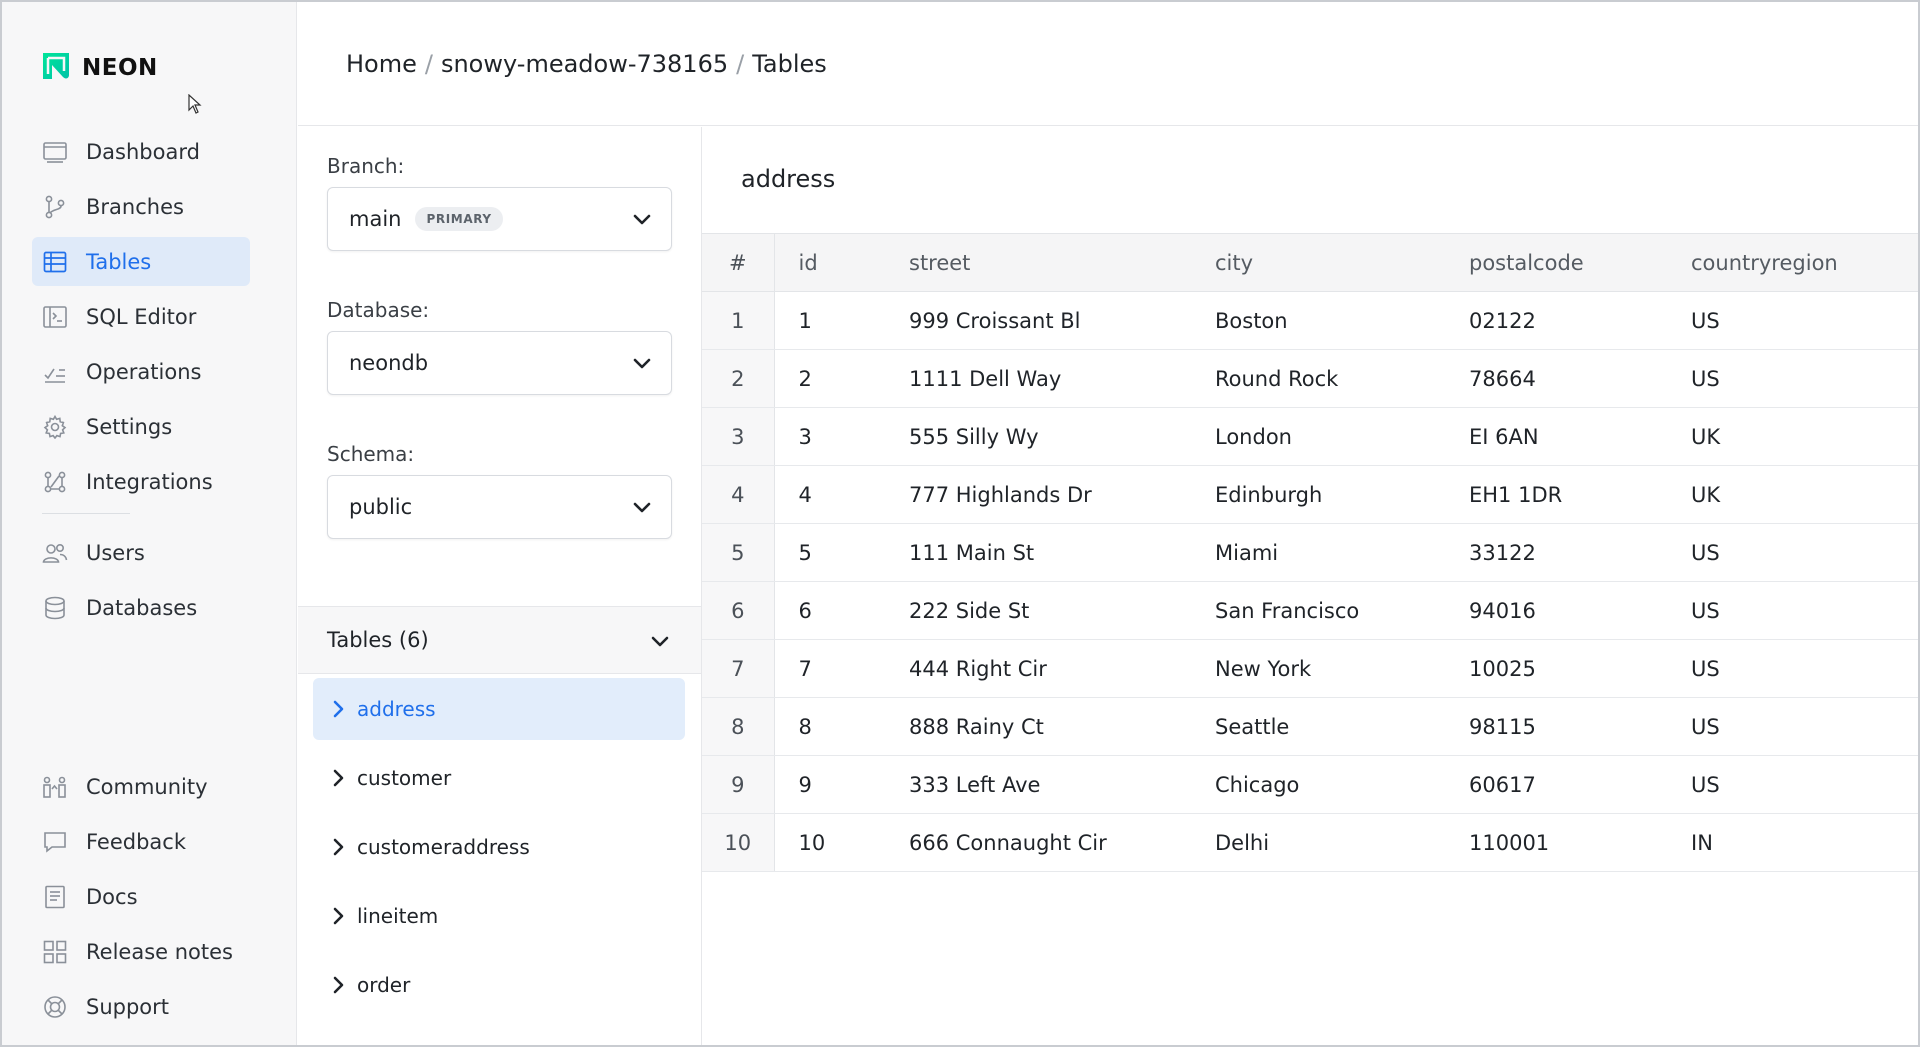 Image resolution: width=1920 pixels, height=1047 pixels. What do you see at coordinates (1342, 436) in the screenshot?
I see `cell-city: London` at bounding box center [1342, 436].